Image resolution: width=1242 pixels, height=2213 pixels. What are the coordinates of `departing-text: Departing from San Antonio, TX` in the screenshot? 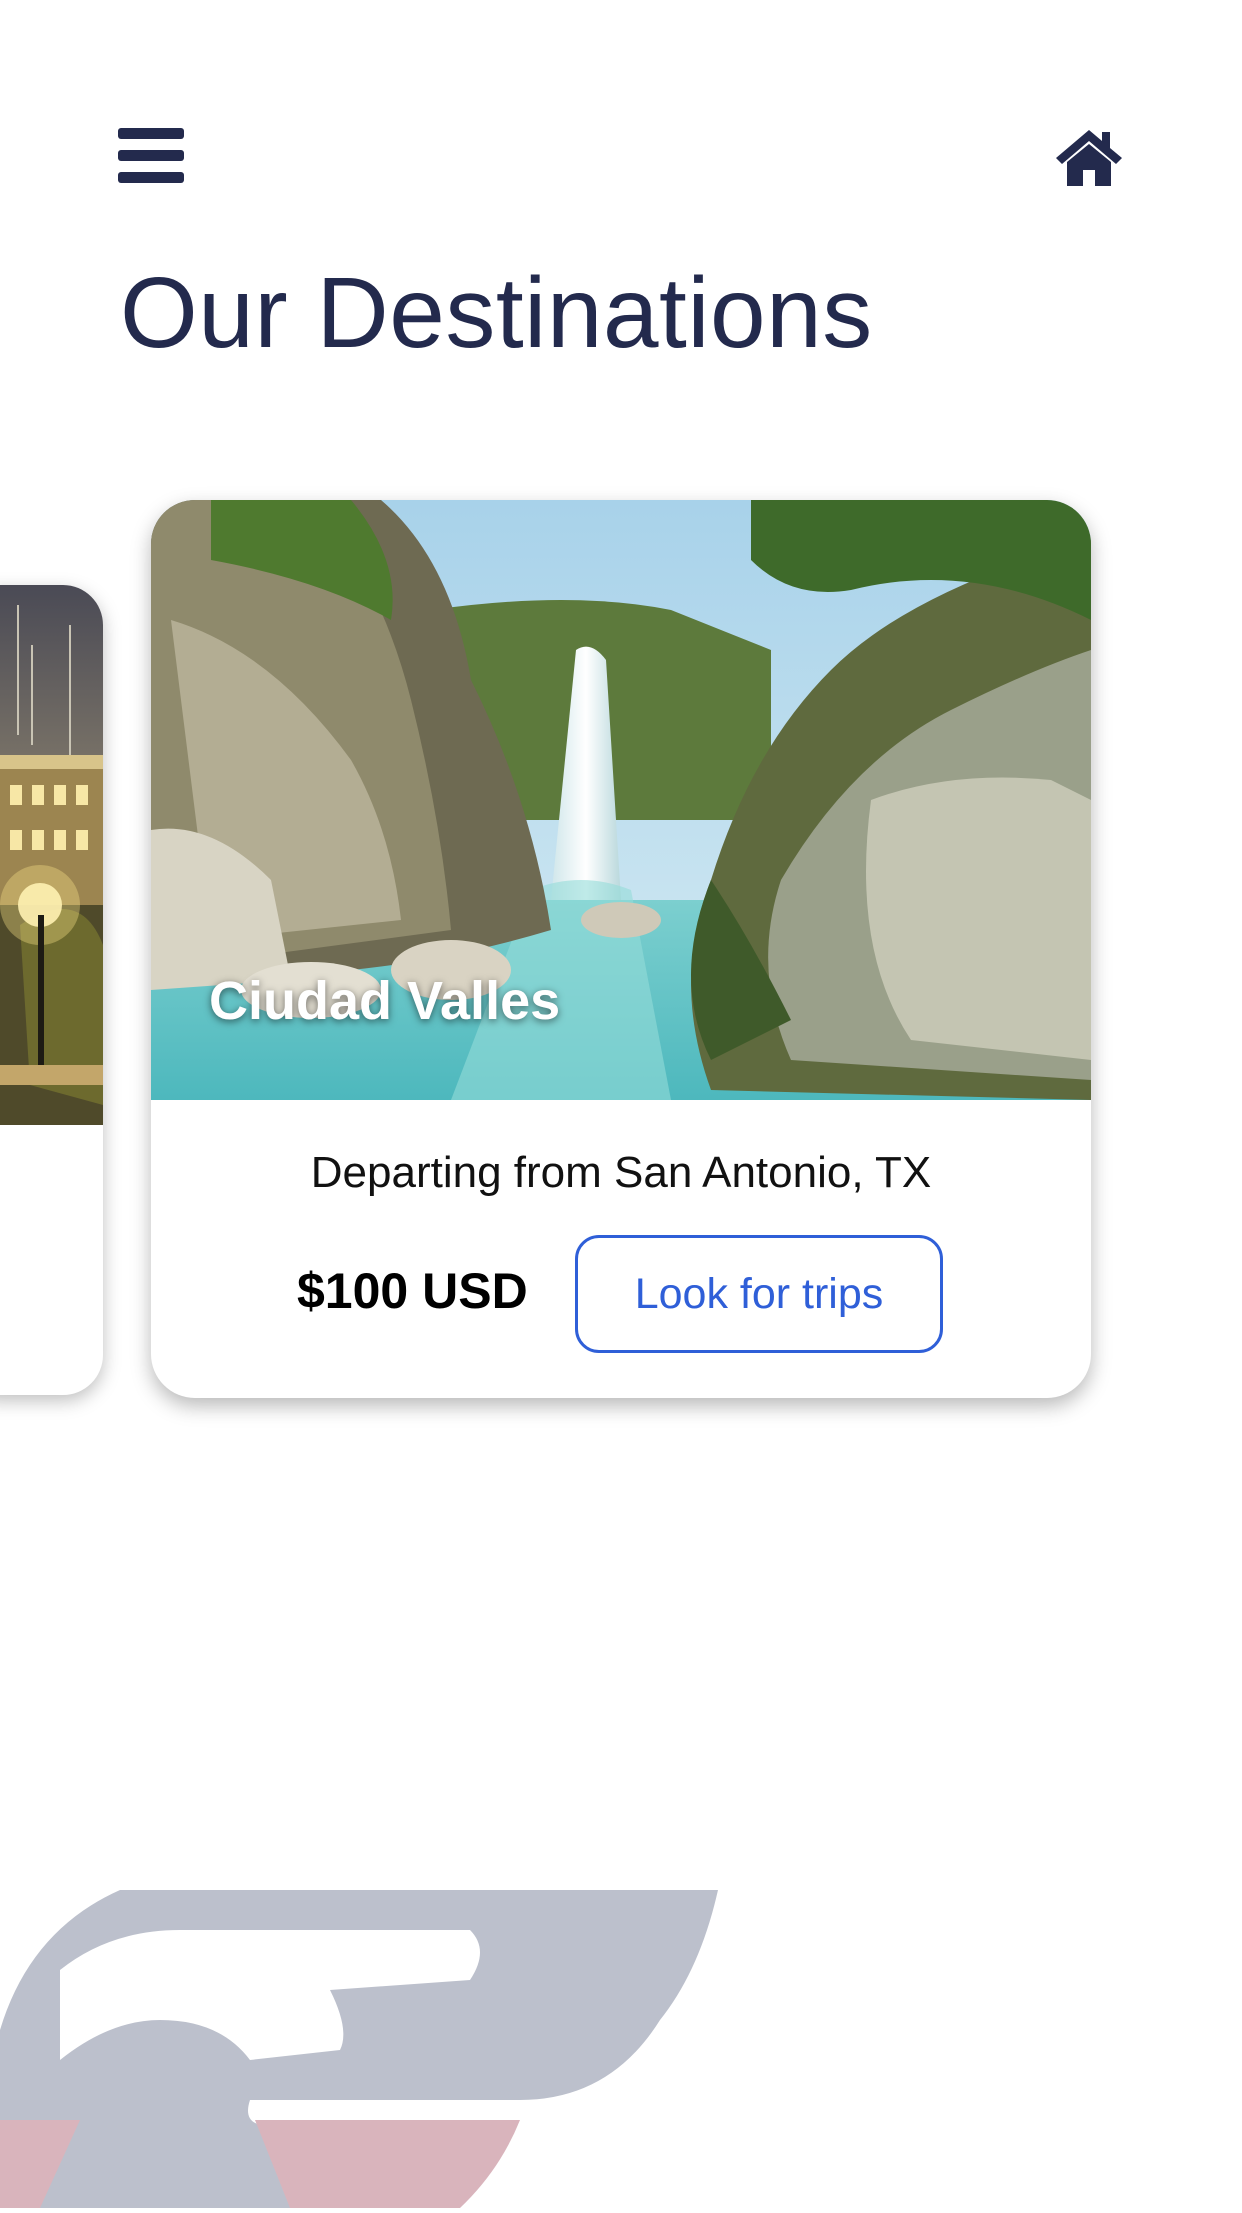 It's located at (621, 1172).